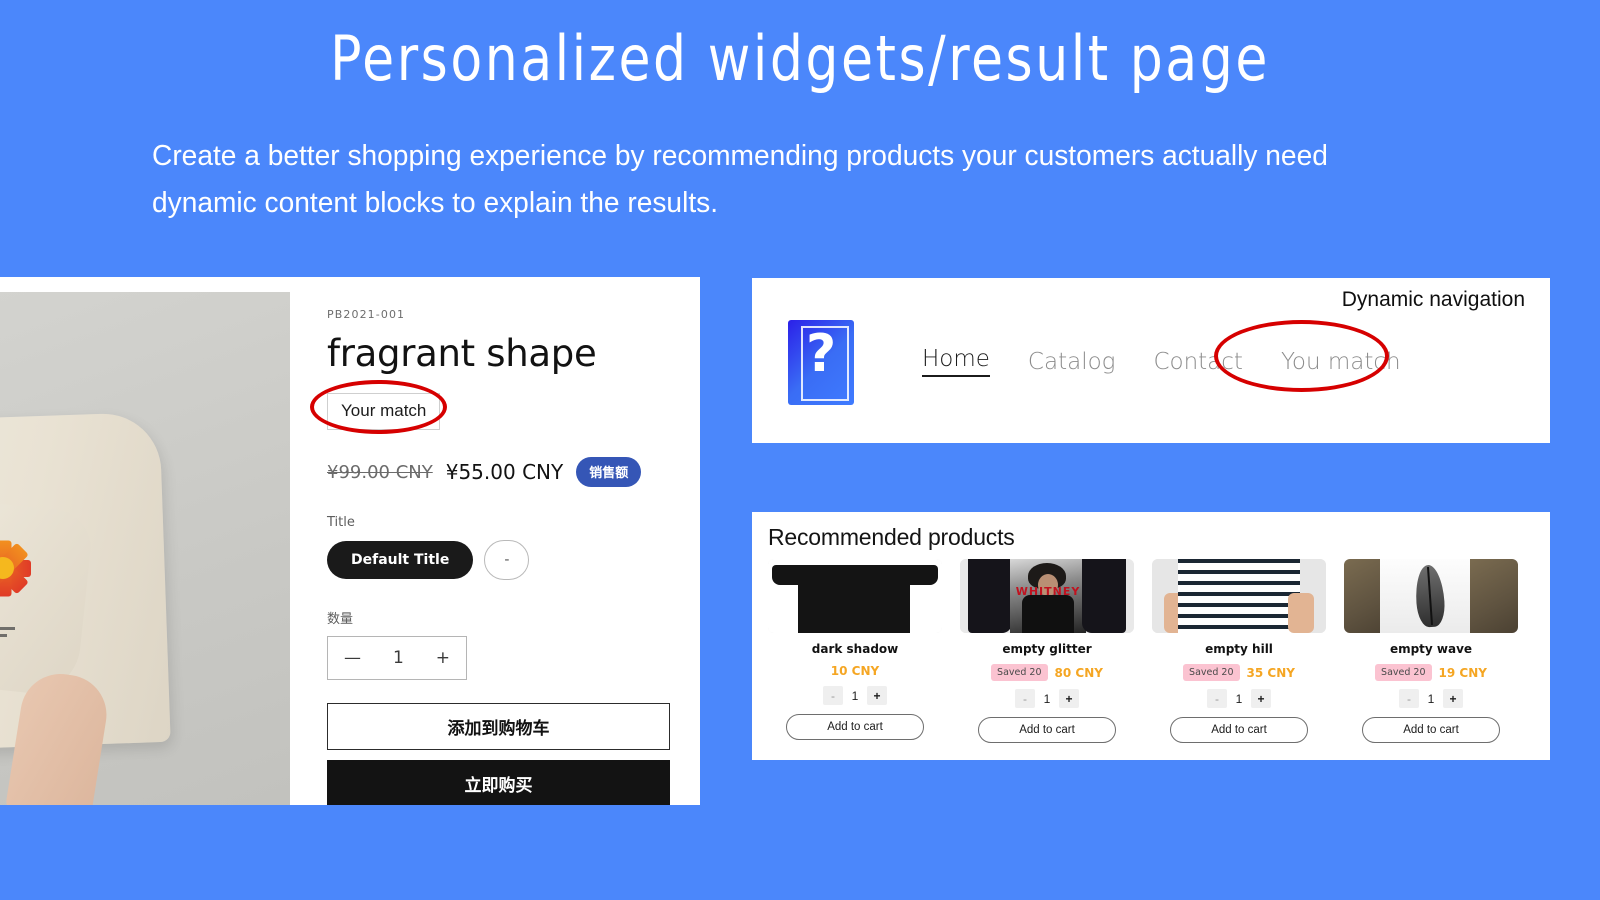 This screenshot has height=900, width=1600. I want to click on product-price: 35 CNY, so click(1270, 672).